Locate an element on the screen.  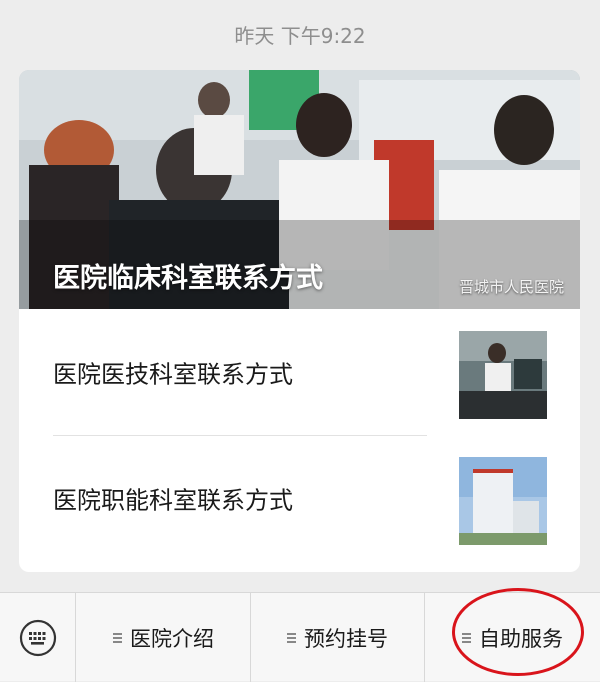
keyboard-toggle-button is located at coordinates (38, 637).